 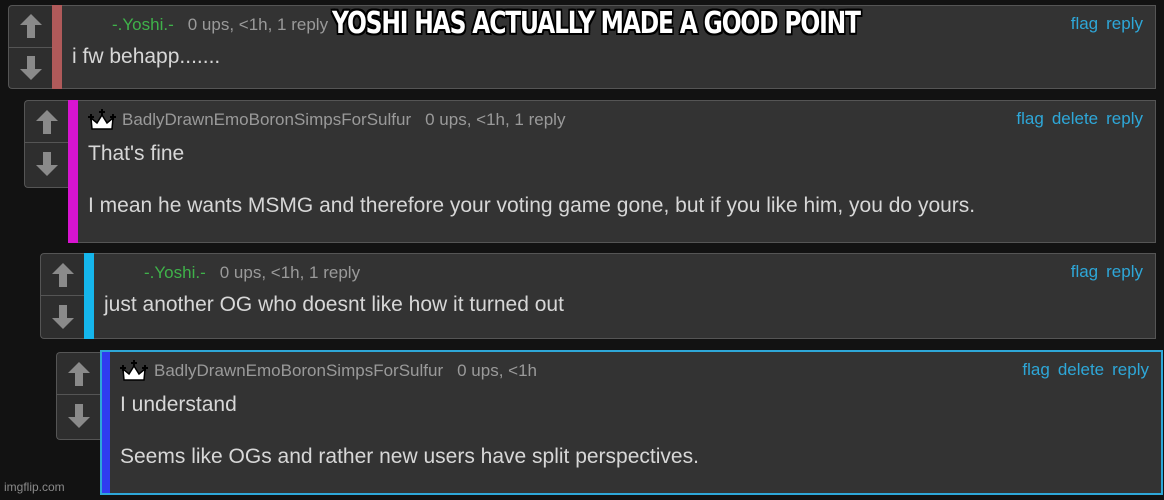 I want to click on comment-paragraph: I understand, so click(x=178, y=404).